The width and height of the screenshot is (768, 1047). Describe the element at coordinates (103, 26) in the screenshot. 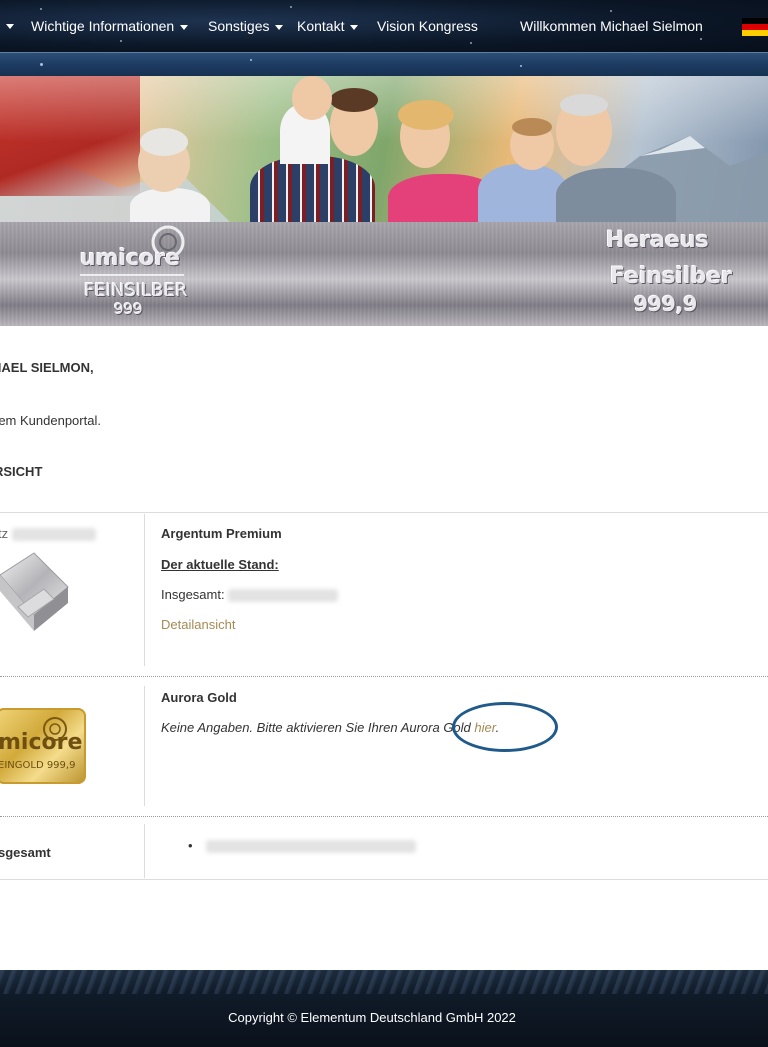

I see `nav-item-label: Wichtige Informationen` at that location.